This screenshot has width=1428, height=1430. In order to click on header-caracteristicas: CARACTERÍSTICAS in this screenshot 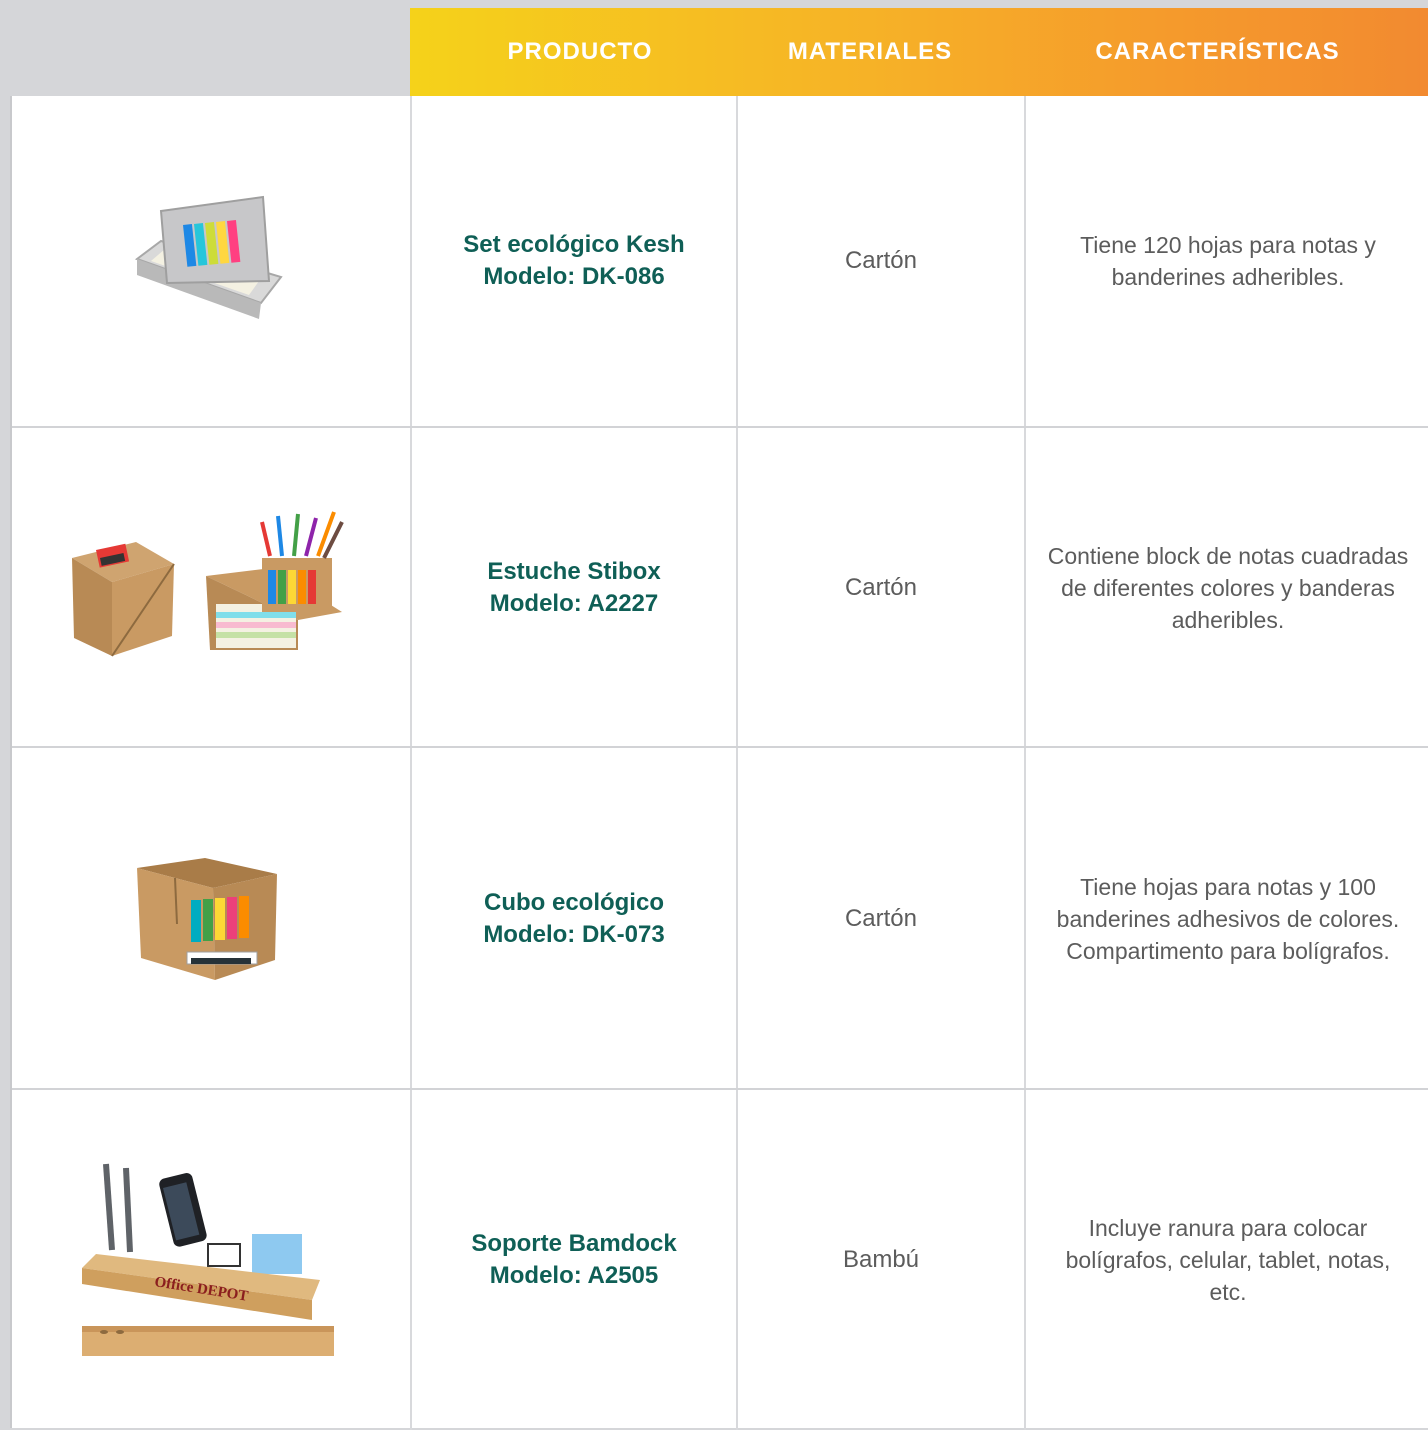, I will do `click(1217, 51)`.